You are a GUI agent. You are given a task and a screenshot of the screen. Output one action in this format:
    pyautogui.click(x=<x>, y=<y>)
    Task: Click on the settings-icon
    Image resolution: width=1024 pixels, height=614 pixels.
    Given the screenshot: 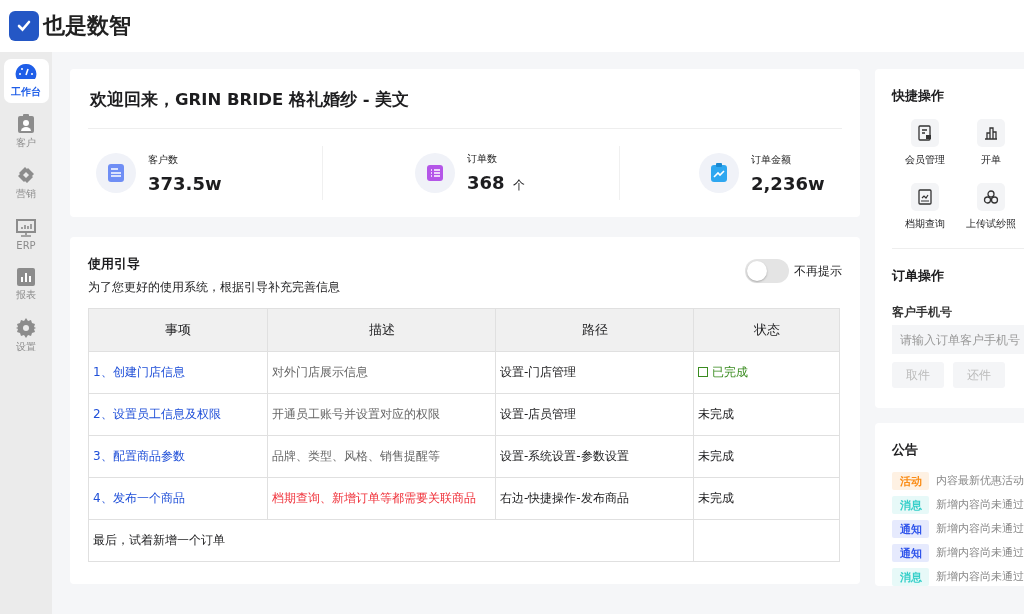 What is the action you would take?
    pyautogui.click(x=26, y=328)
    